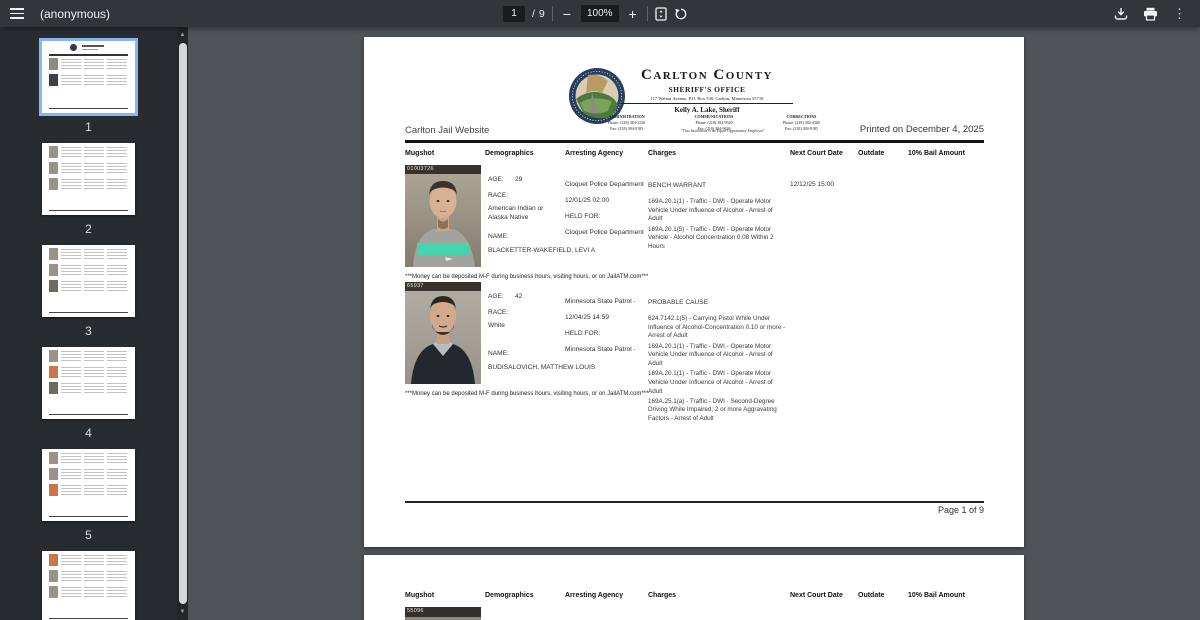  I want to click on letterhead-office: SHERIFF'S OFFICE, so click(707, 89).